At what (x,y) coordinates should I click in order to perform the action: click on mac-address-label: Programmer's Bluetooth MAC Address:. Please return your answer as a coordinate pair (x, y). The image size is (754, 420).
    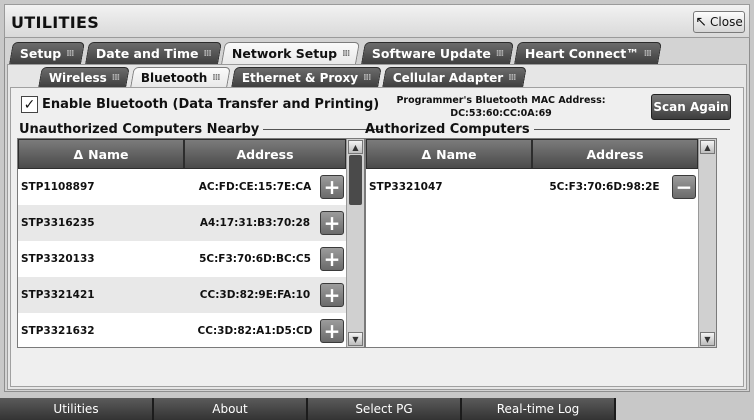
    Looking at the image, I should click on (501, 100).